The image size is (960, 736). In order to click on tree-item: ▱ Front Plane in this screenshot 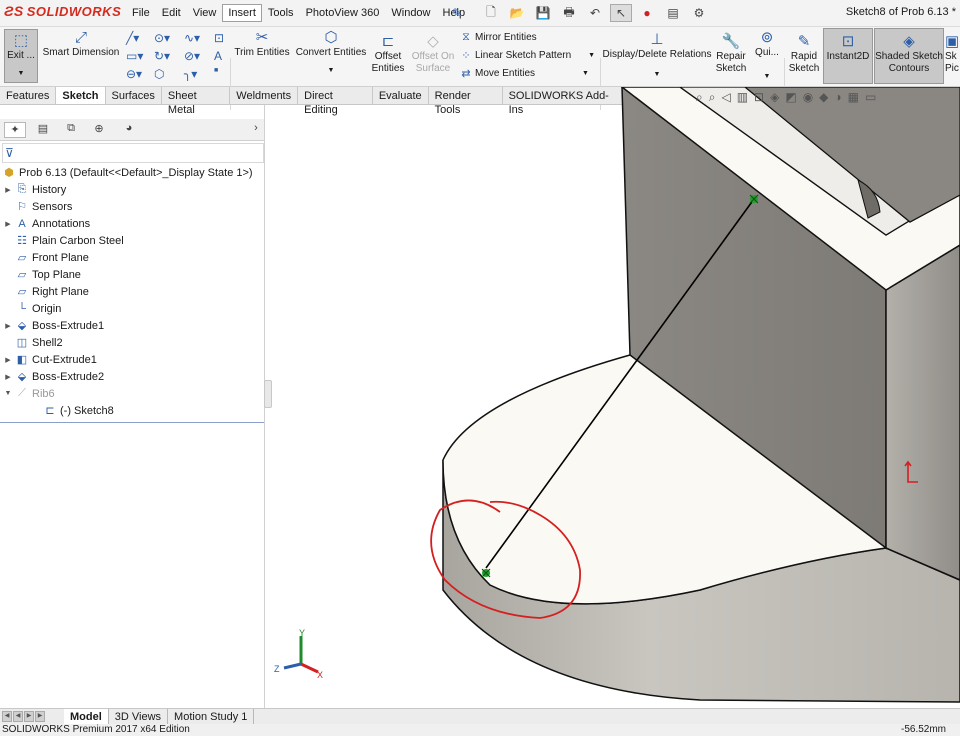, I will do `click(46, 257)`.